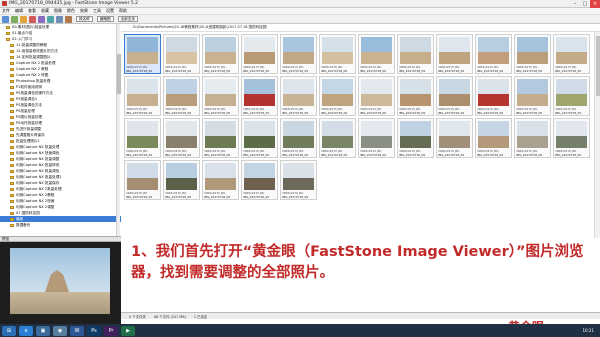 Image resolution: width=600 pixels, height=337 pixels. Describe the element at coordinates (68, 19) in the screenshot. I see `batch-icon` at that location.